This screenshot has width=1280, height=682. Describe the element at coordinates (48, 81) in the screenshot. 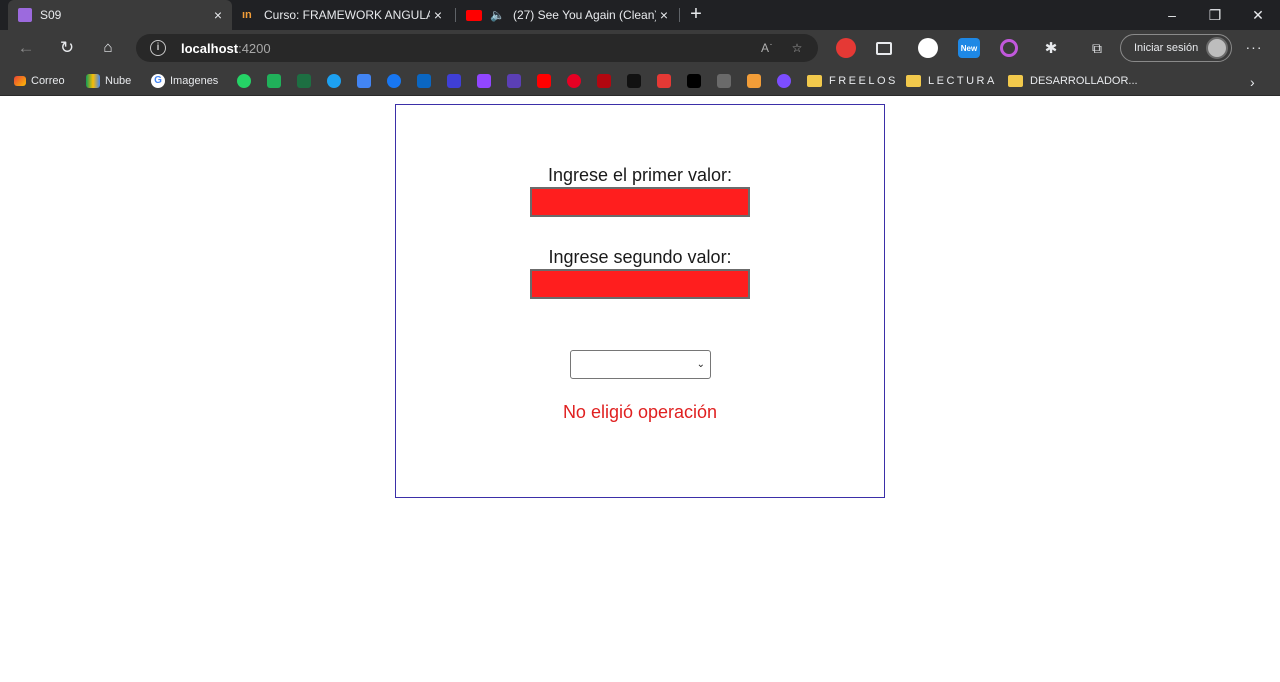

I see `bookmark-label: Correo` at that location.